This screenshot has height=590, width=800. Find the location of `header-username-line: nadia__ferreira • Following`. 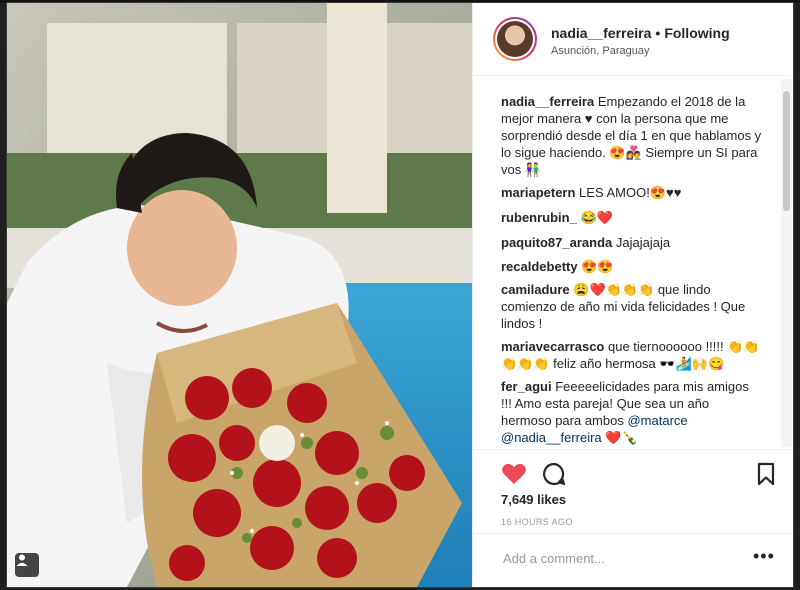

header-username-line: nadia__ferreira • Following is located at coordinates (640, 33).